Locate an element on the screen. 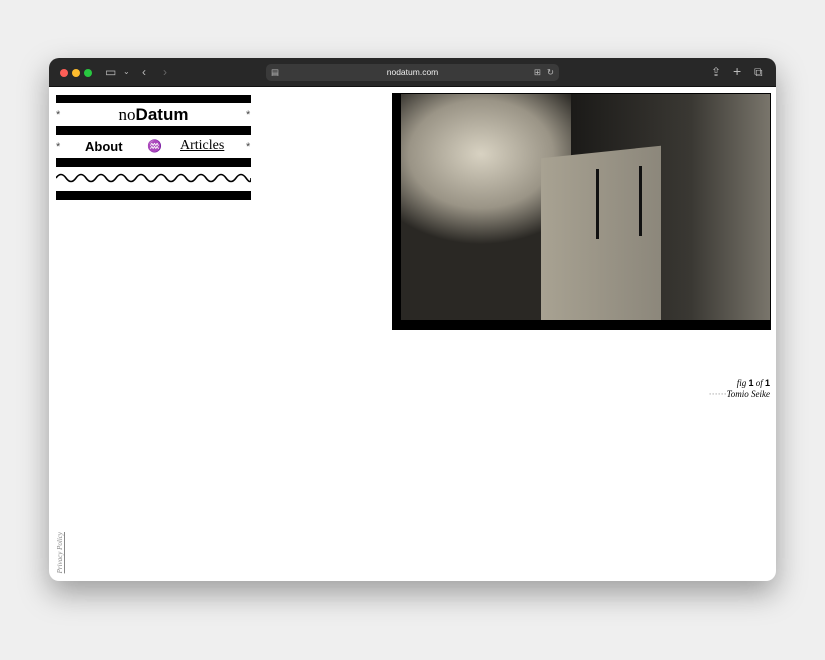 Image resolution: width=825 pixels, height=660 pixels. minimize-button is located at coordinates (76, 73).